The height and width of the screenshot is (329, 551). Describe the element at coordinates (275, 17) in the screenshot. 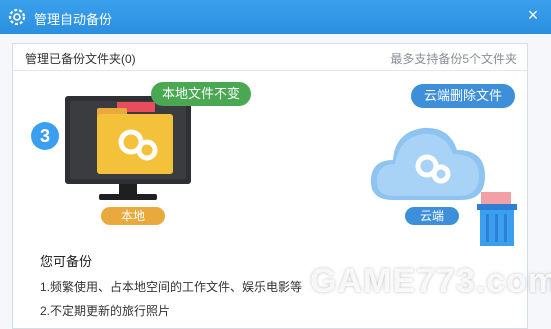

I see `title-bar: 管理自动备份 ×` at that location.